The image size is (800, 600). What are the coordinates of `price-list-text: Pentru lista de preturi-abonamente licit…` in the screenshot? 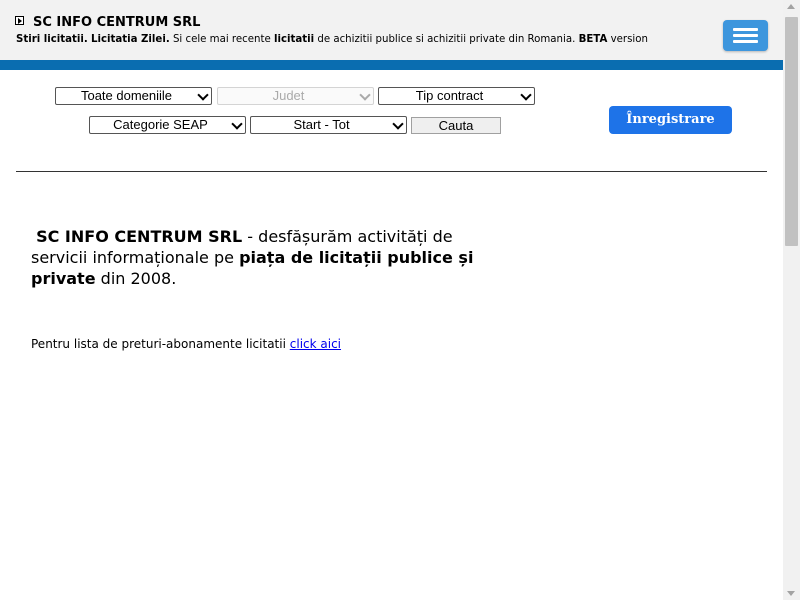 It's located at (158, 344).